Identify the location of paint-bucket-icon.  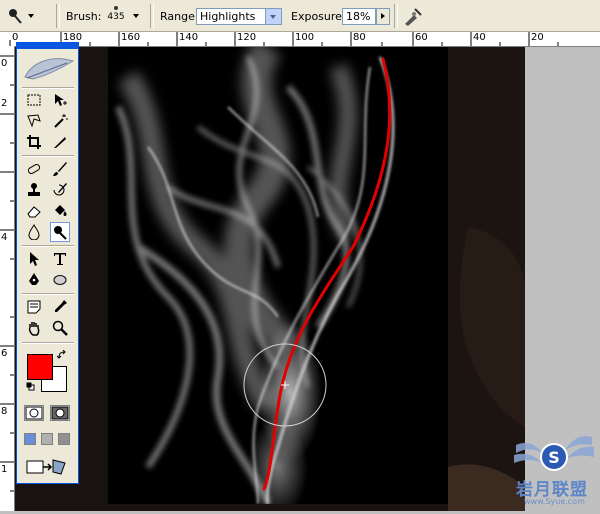
(61, 210).